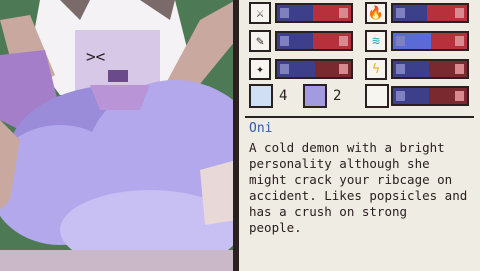  Describe the element at coordinates (314, 13) in the screenshot. I see `stat-bar-dagger` at that location.